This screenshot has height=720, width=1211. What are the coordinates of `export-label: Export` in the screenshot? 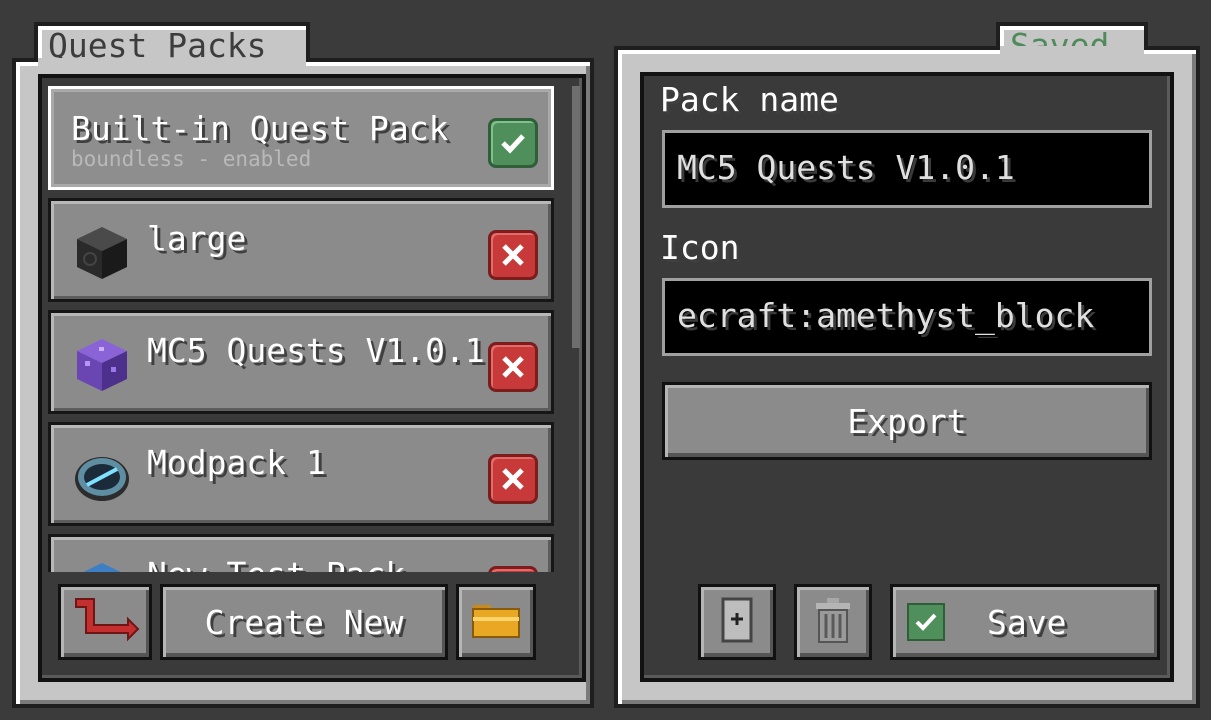 It's located at (907, 421).